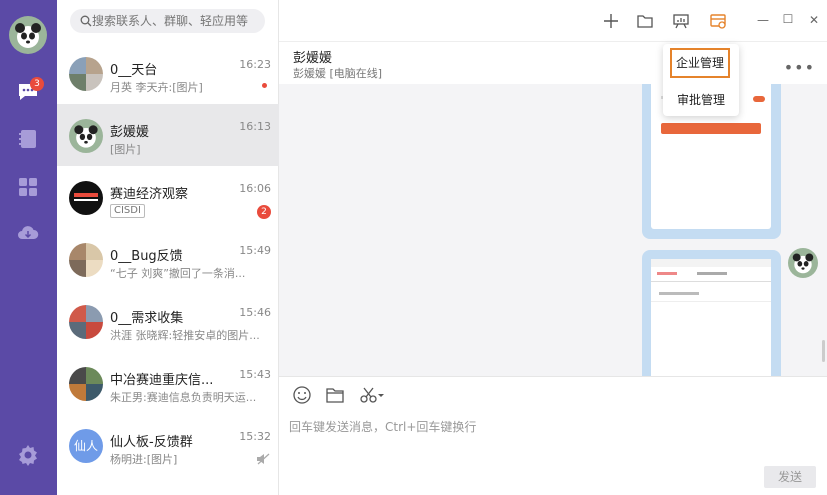 The width and height of the screenshot is (827, 495). I want to click on conversation-preview: 月英 李天卉:[图片], so click(156, 87).